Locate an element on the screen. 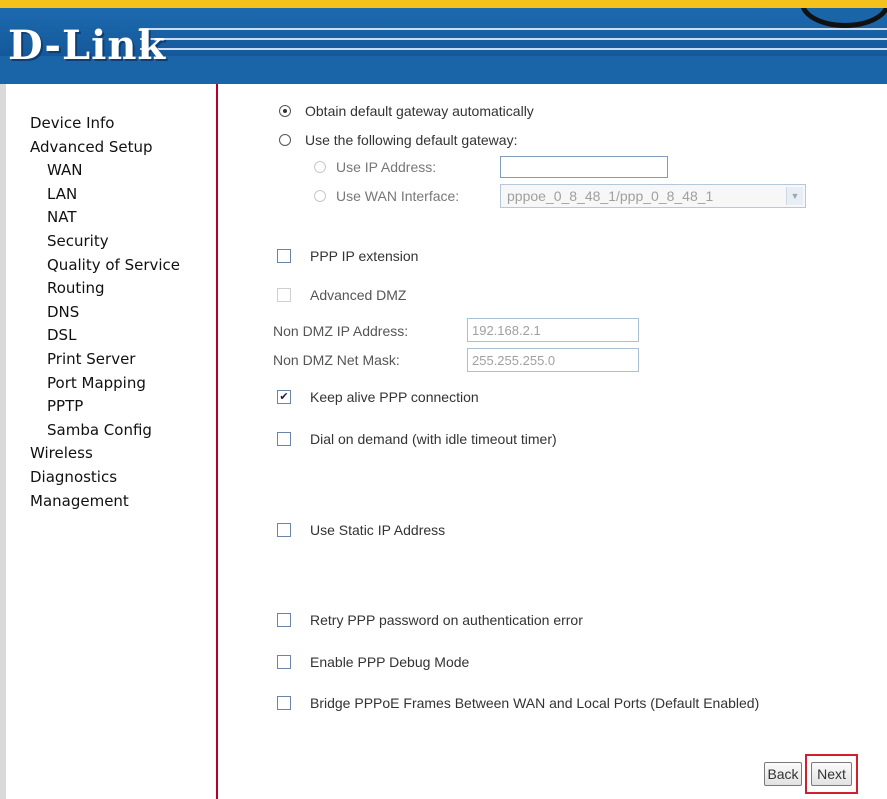 The image size is (887, 799). sidebar-item-pptp: PPTP is located at coordinates (93, 407).